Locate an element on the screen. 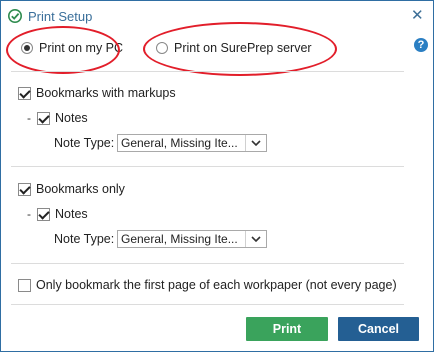  radio-button-checked is located at coordinates (27, 48).